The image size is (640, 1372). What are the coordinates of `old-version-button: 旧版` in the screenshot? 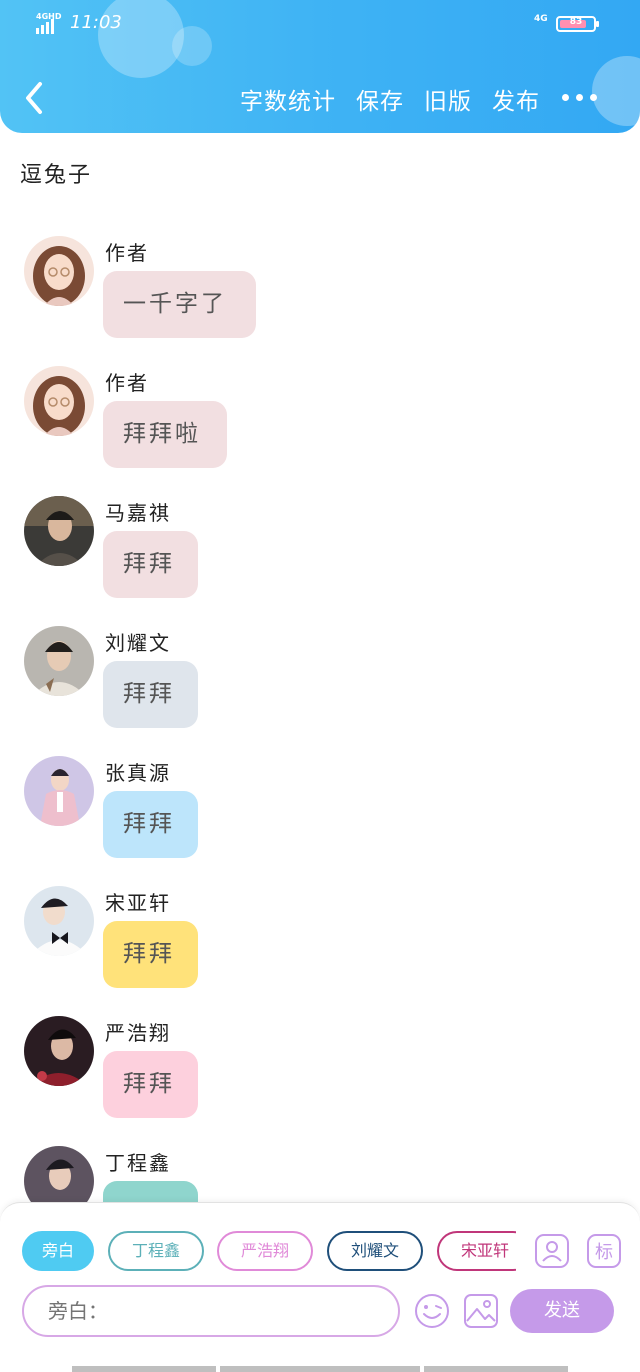 It's located at (448, 99).